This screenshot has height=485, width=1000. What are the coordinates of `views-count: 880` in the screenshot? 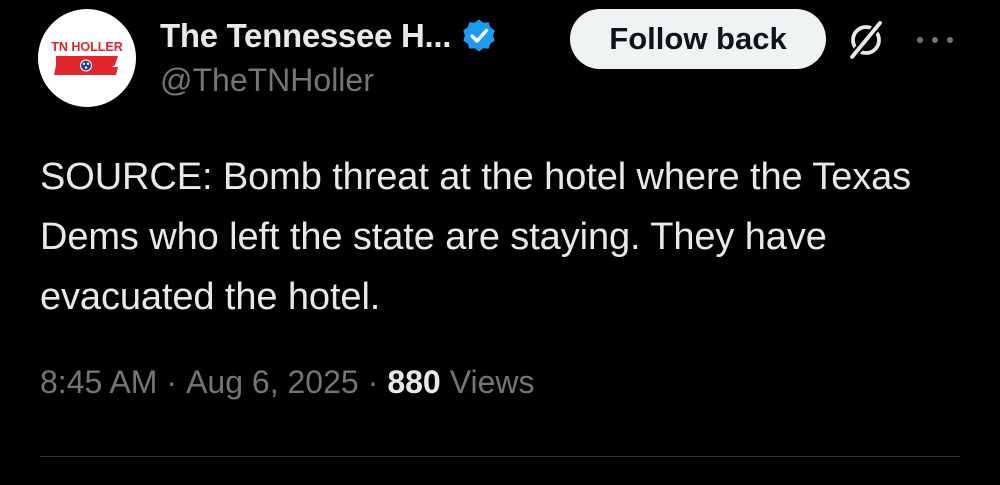 It's located at (413, 382).